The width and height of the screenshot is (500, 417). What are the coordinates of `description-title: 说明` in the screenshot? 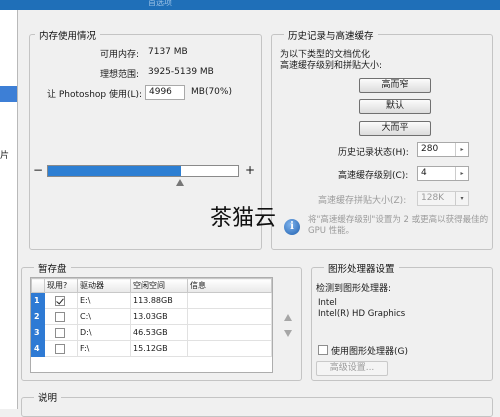 It's located at (48, 397).